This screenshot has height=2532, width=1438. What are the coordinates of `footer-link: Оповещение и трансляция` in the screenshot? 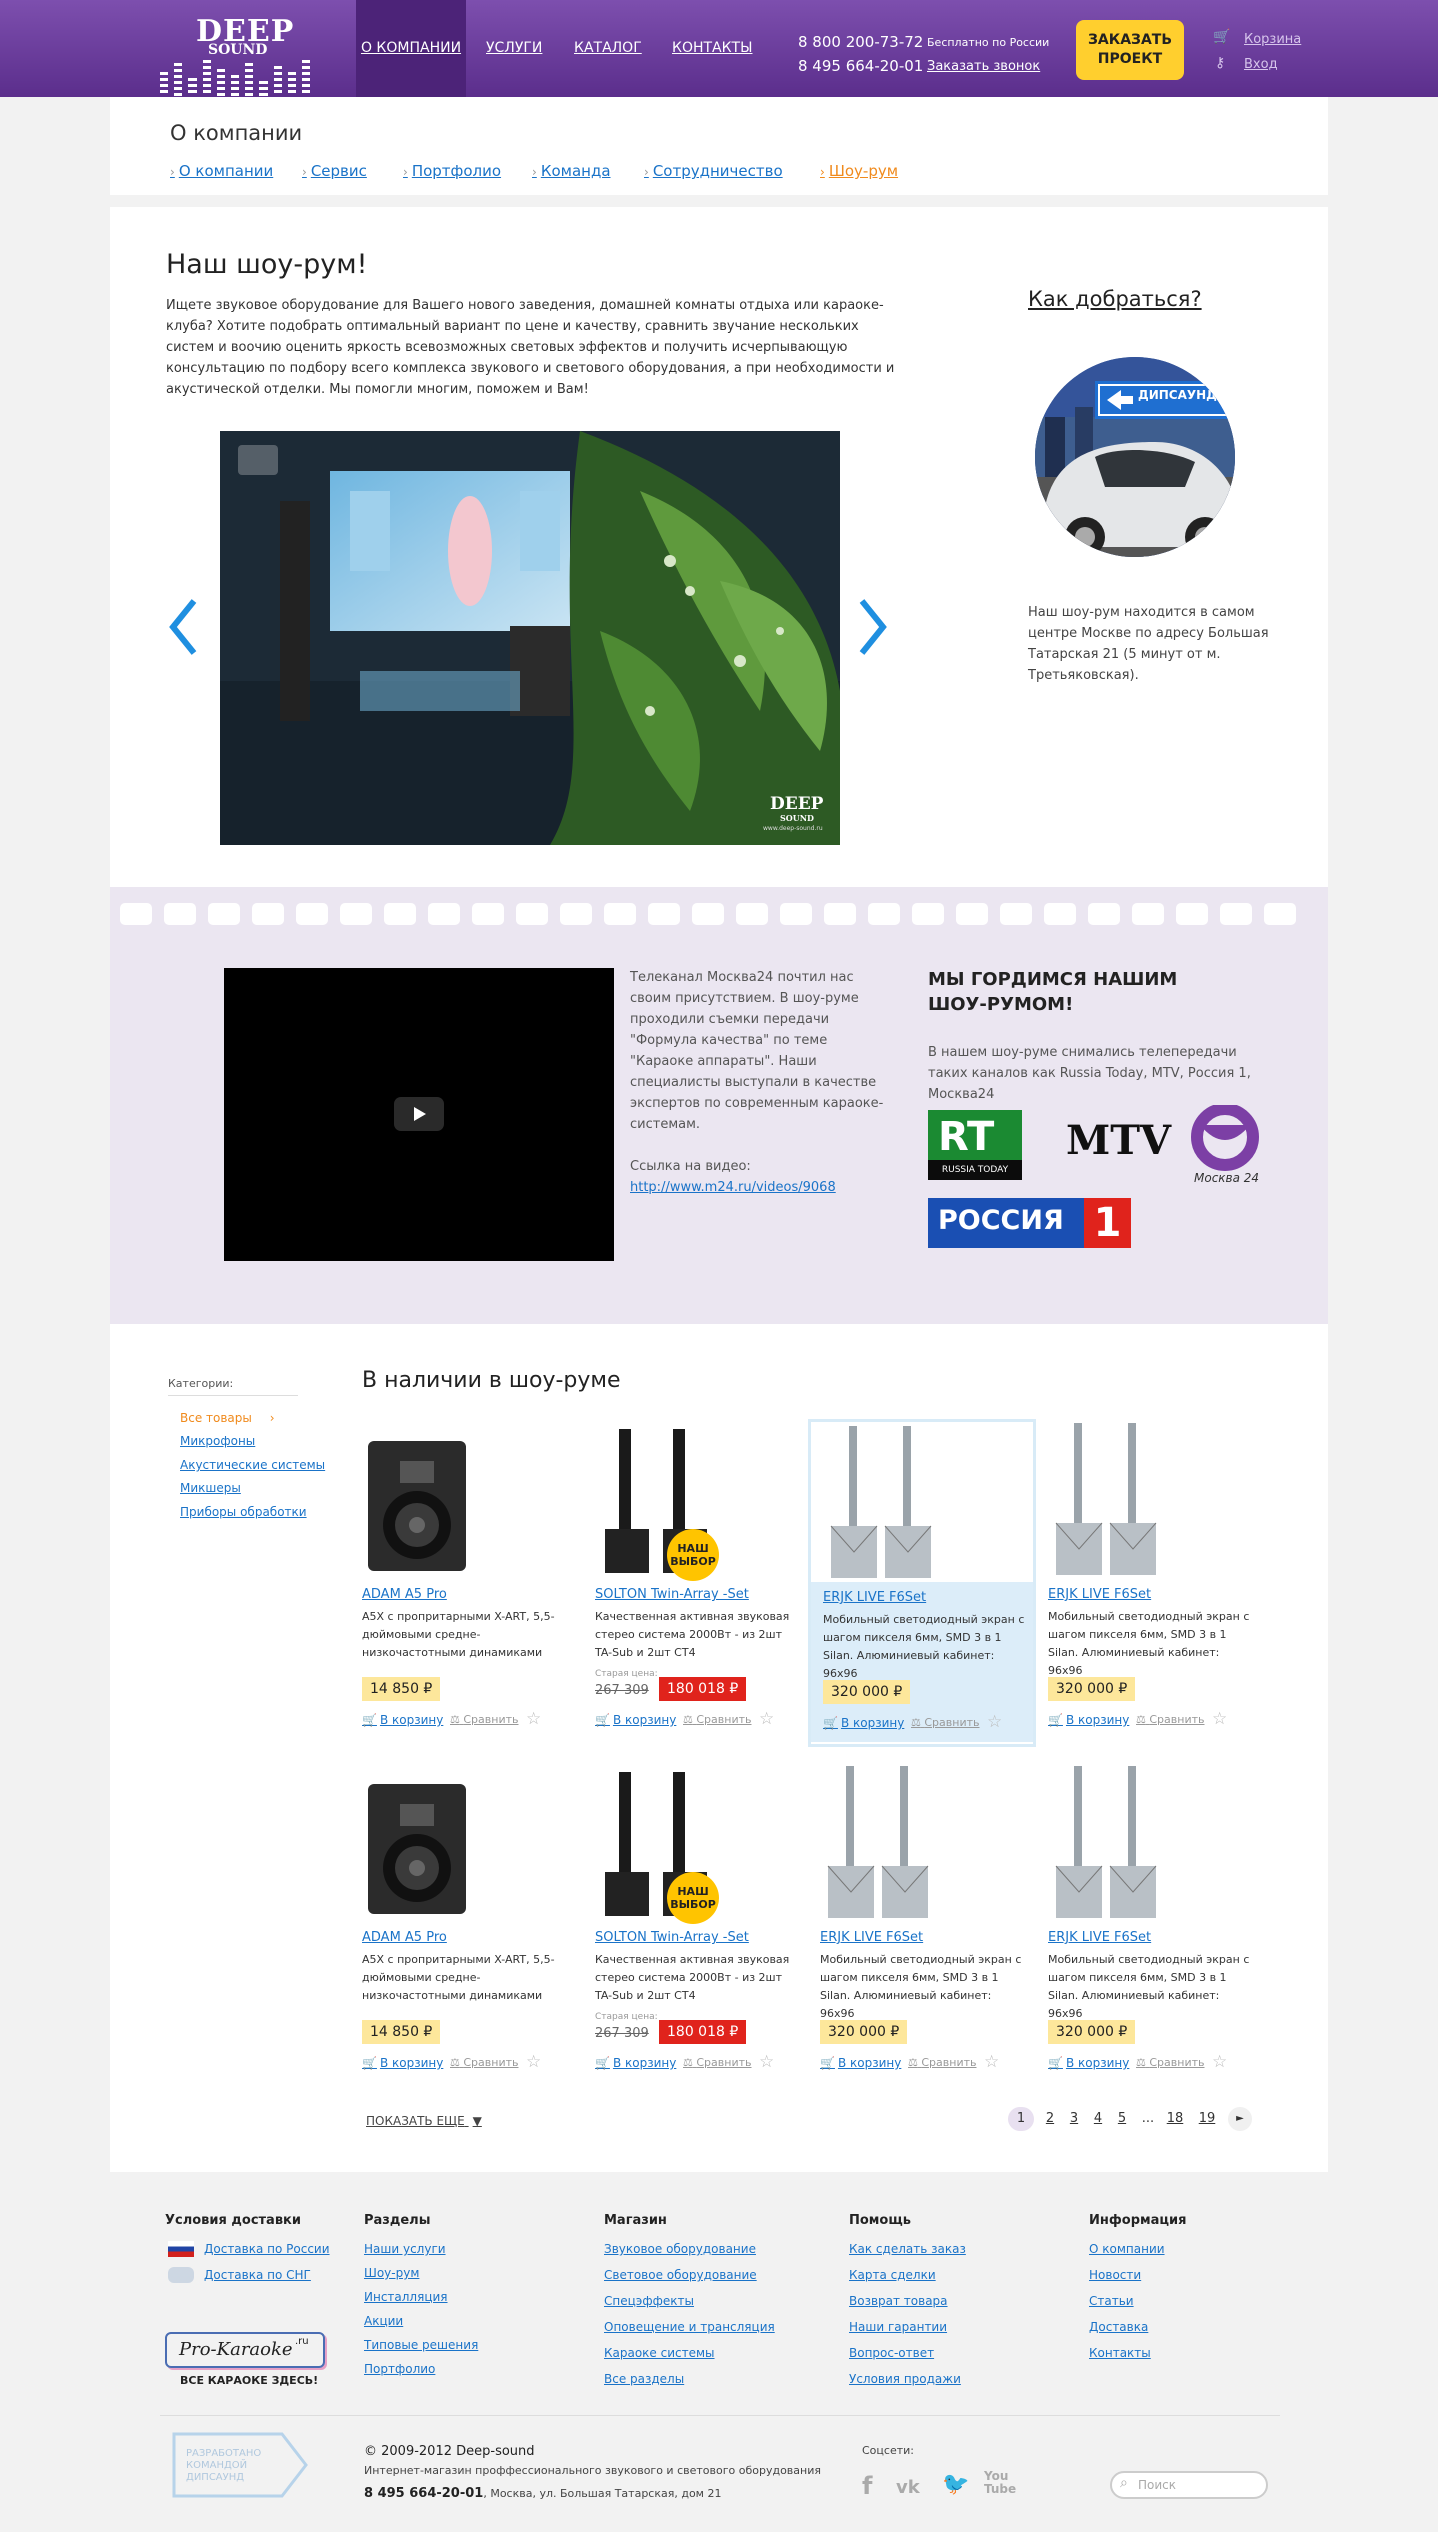 It's located at (689, 2327).